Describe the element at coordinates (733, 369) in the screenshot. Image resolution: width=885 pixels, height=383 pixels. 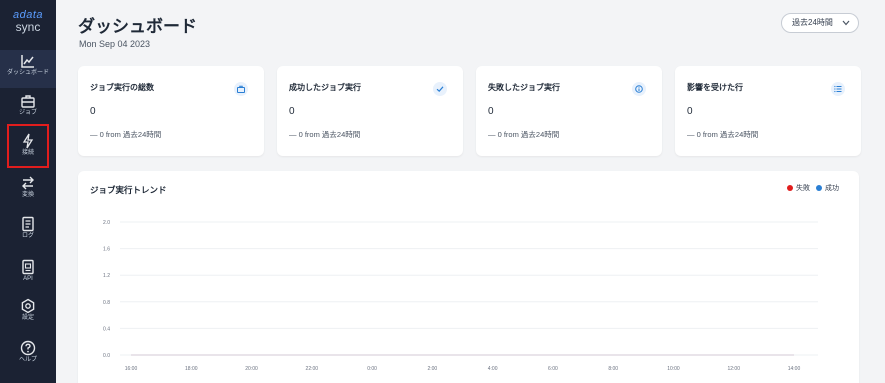
I see `x-tick-label: 12:00` at that location.